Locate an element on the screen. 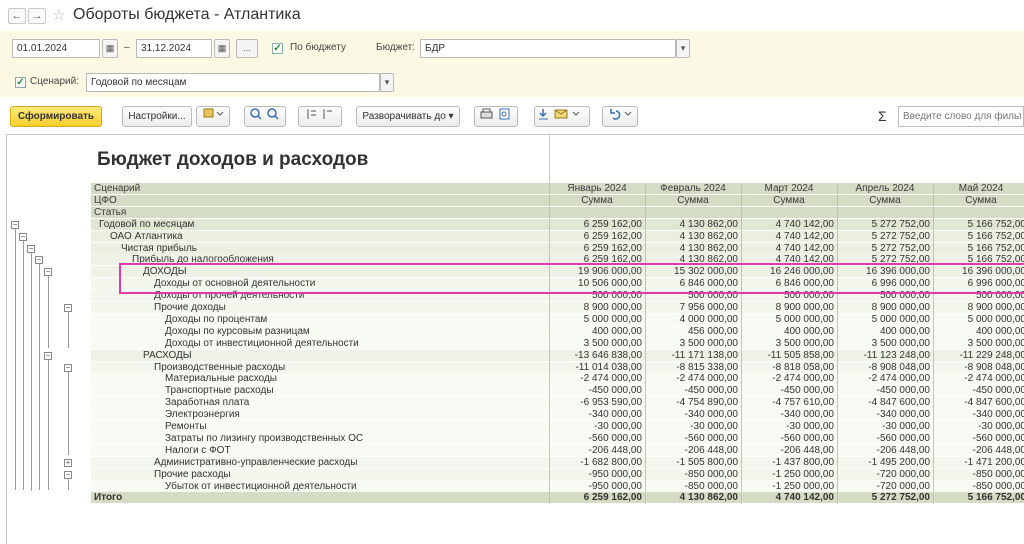 This screenshot has height=544, width=1024. header-cell: Январь 2024 is located at coordinates (597, 188).